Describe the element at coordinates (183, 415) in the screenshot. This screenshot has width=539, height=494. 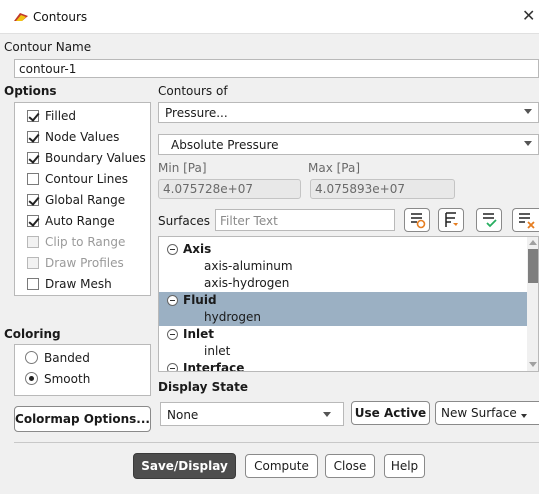
I see `display-state-value: None` at that location.